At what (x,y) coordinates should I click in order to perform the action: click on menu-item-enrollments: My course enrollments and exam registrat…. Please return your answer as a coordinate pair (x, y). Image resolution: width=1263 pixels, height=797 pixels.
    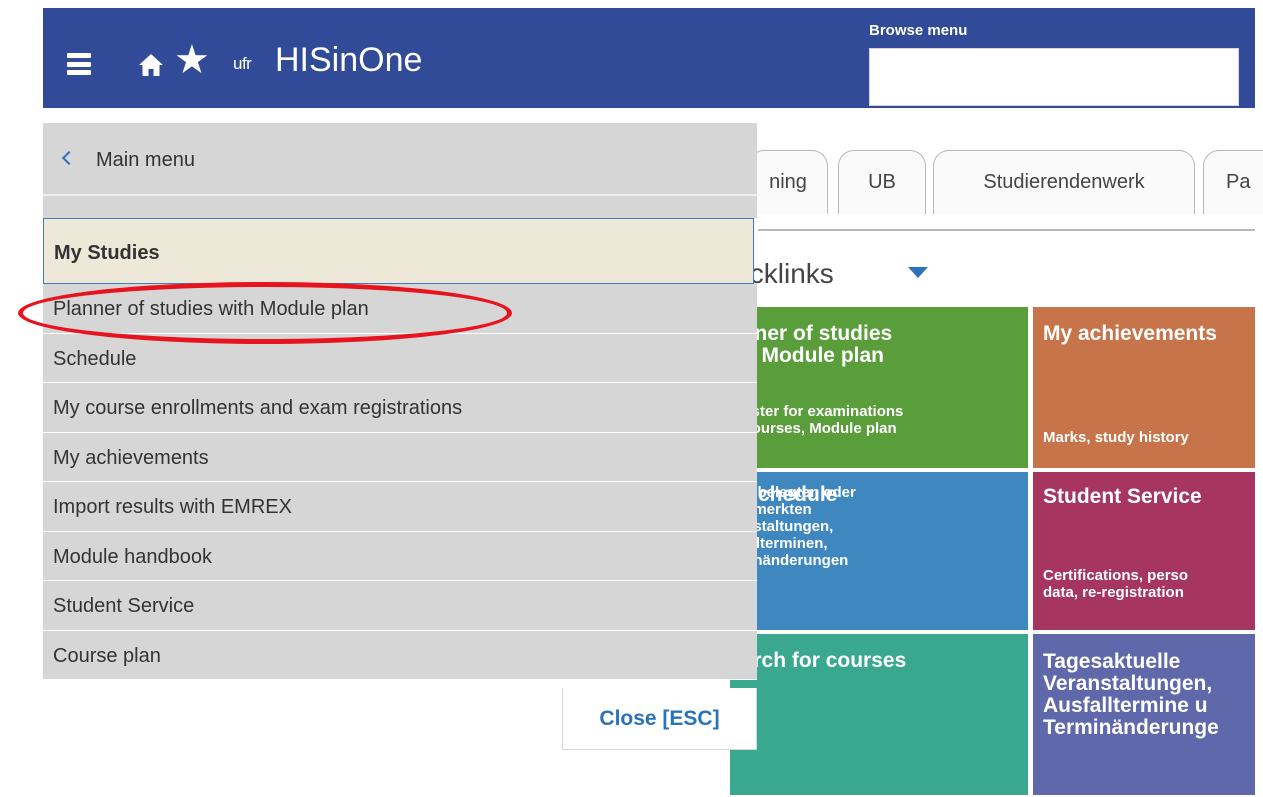
    Looking at the image, I should click on (400, 408).